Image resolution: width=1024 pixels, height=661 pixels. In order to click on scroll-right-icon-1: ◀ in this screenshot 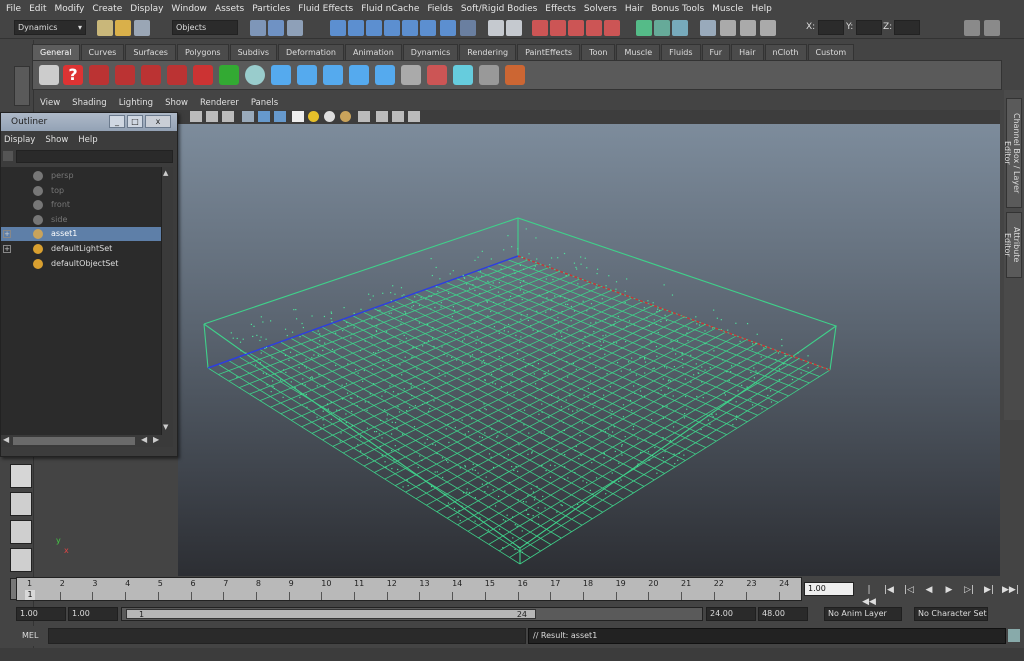, I will do `click(144, 439)`.